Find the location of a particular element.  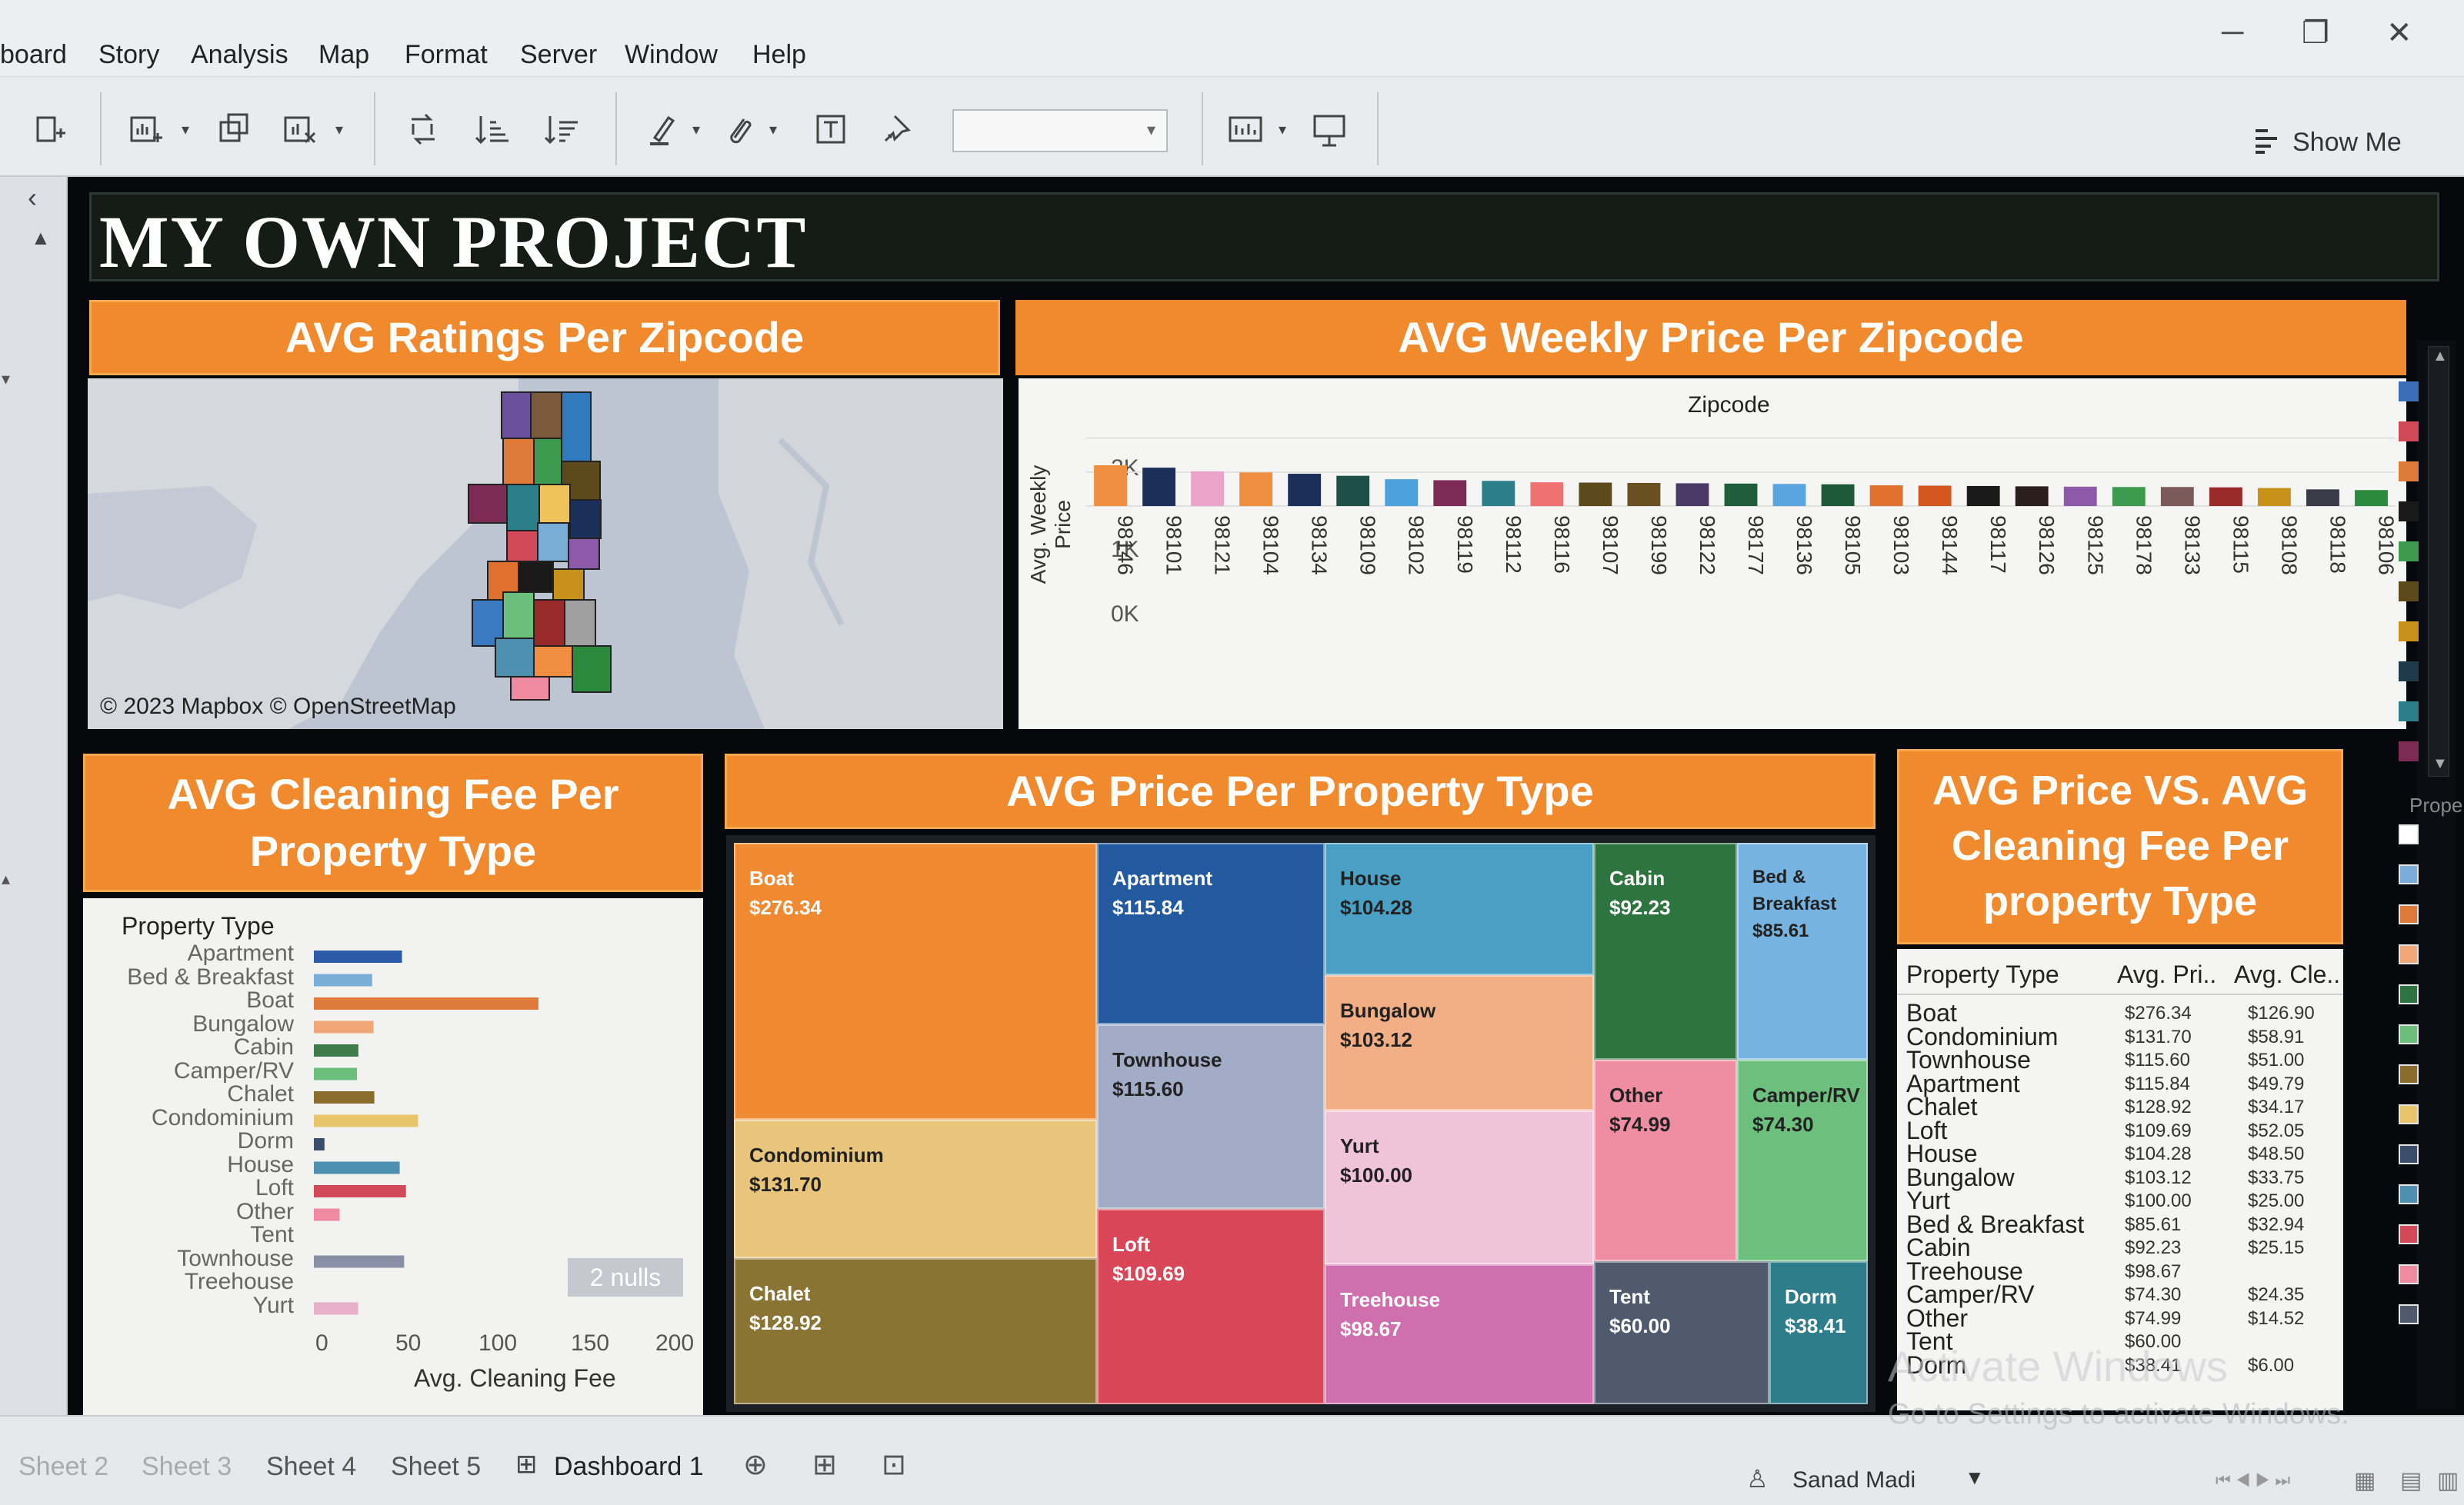

menu-help: Help is located at coordinates (779, 55).